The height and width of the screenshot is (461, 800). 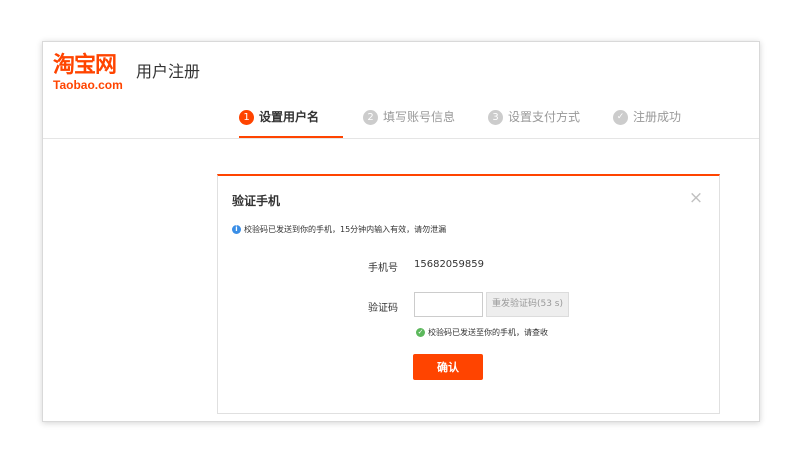 What do you see at coordinates (527, 304) in the screenshot?
I see `resend-code-button: 重发验证码(53 s)` at bounding box center [527, 304].